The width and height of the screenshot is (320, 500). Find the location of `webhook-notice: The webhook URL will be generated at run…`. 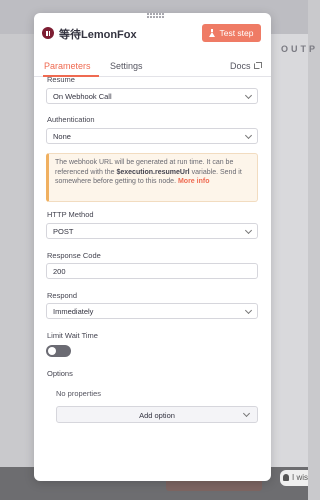

webhook-notice: The webhook URL will be generated at run… is located at coordinates (152, 177).